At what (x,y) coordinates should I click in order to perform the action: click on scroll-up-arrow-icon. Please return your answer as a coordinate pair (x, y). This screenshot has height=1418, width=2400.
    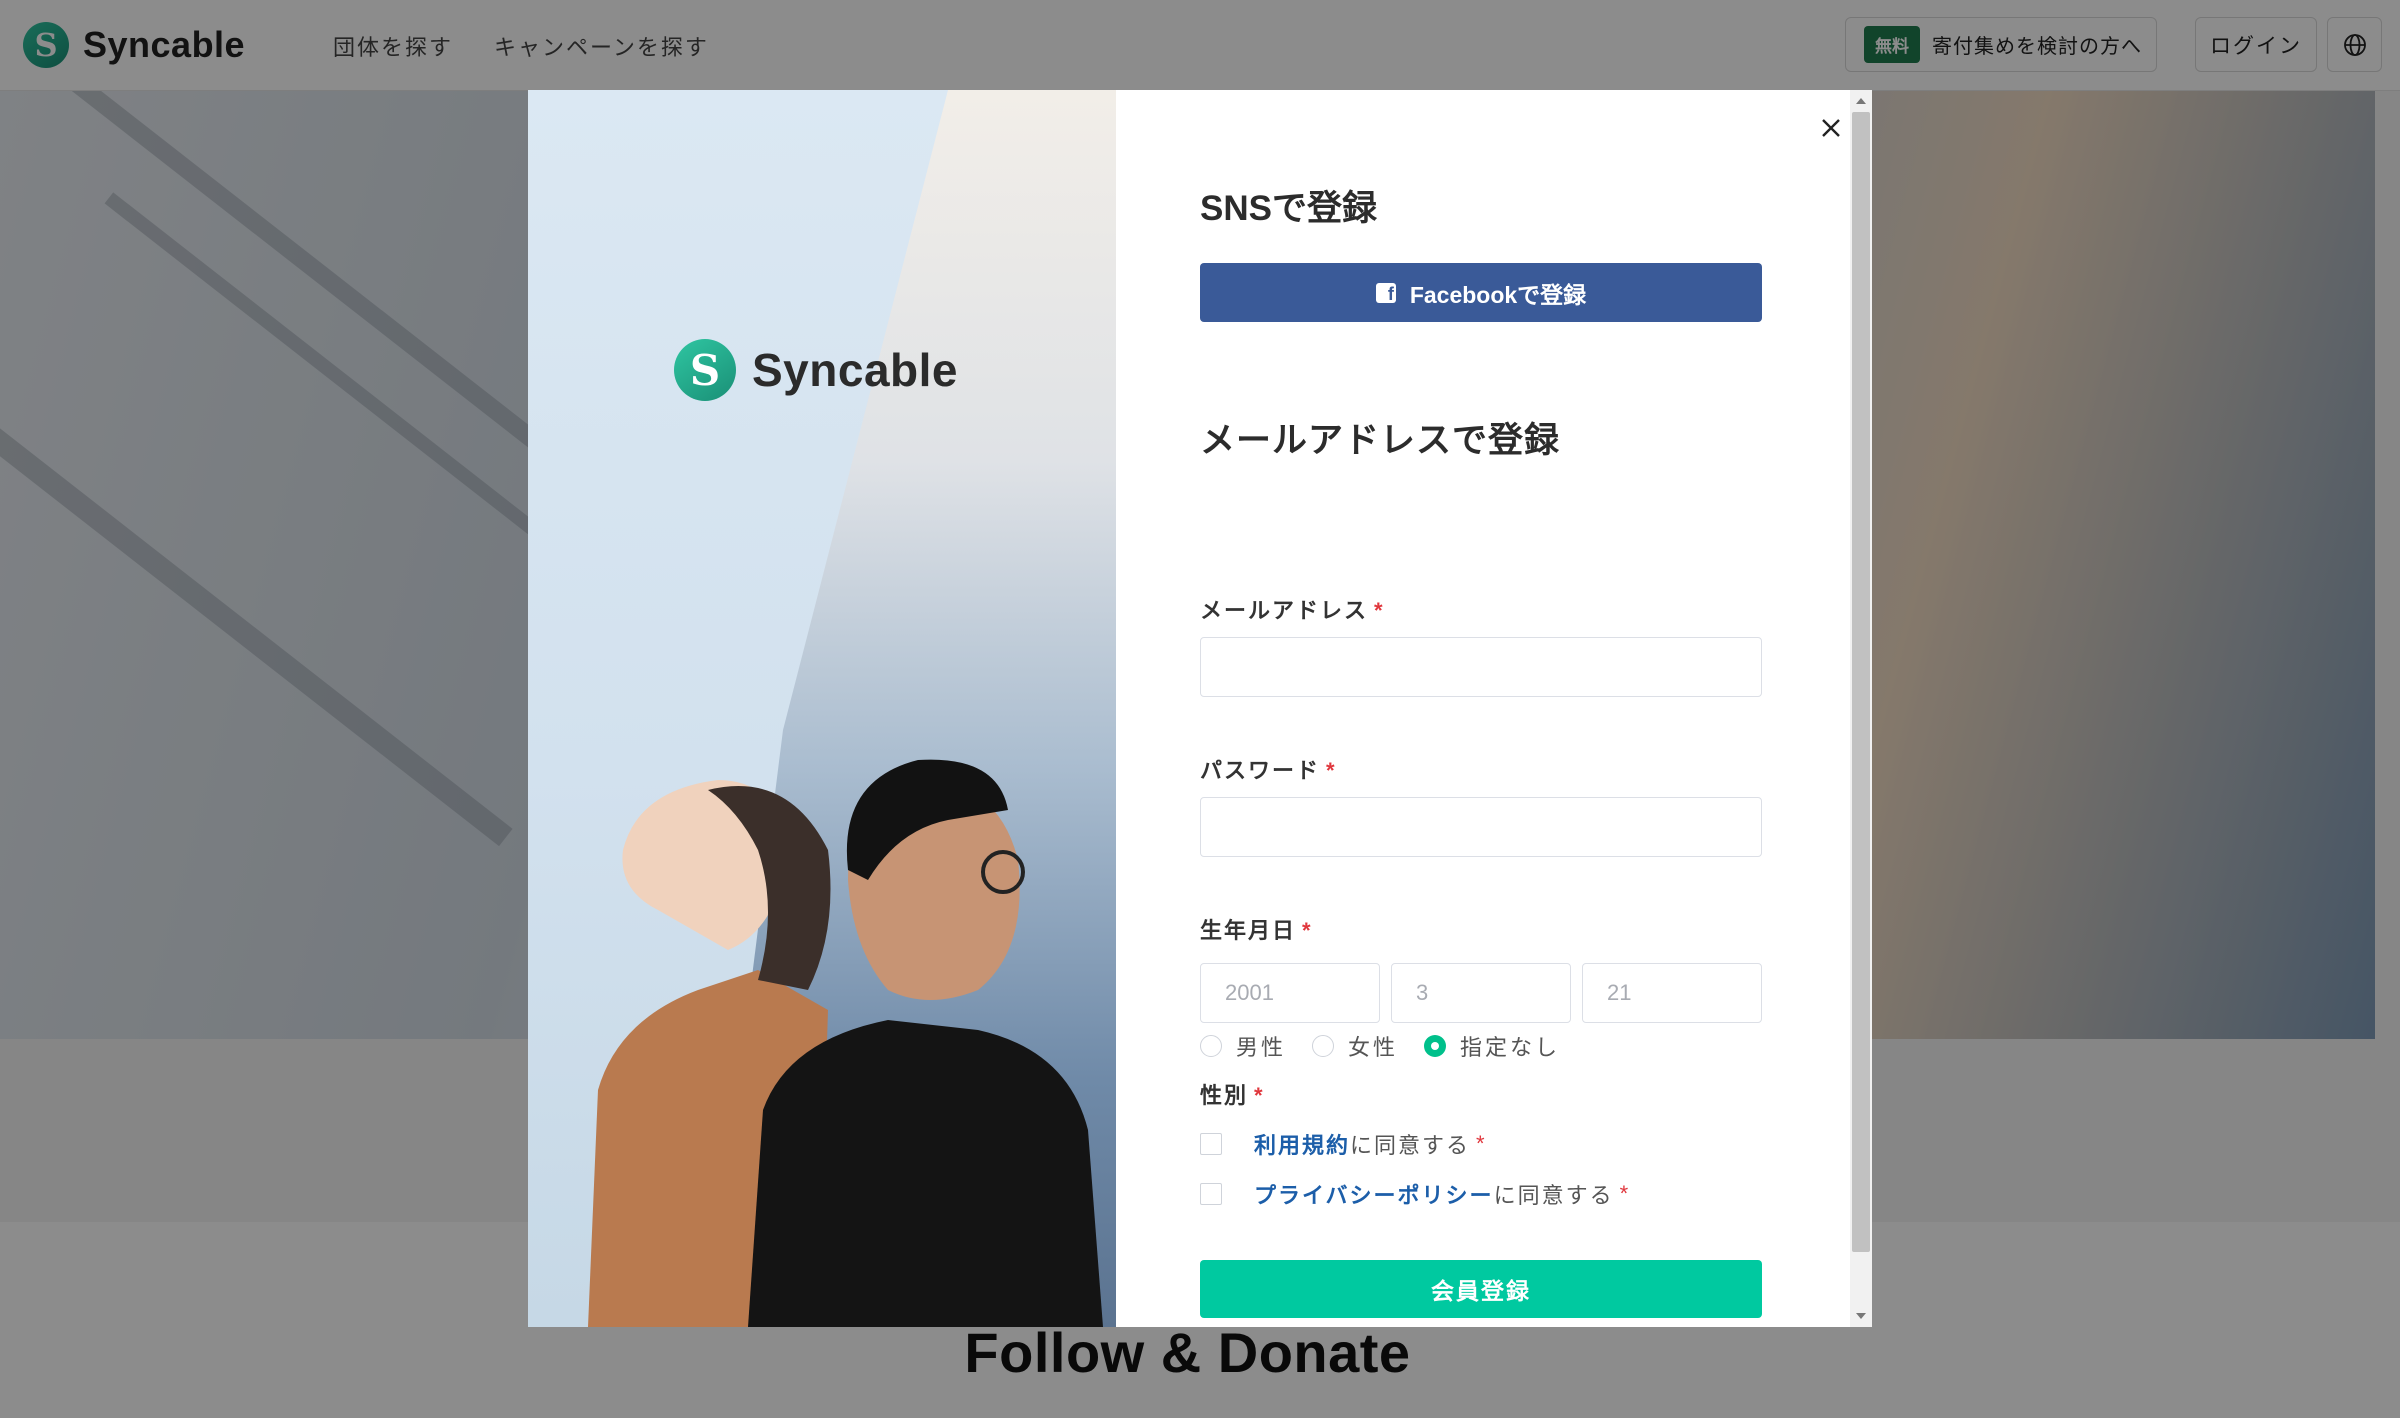
    Looking at the image, I should click on (1861, 101).